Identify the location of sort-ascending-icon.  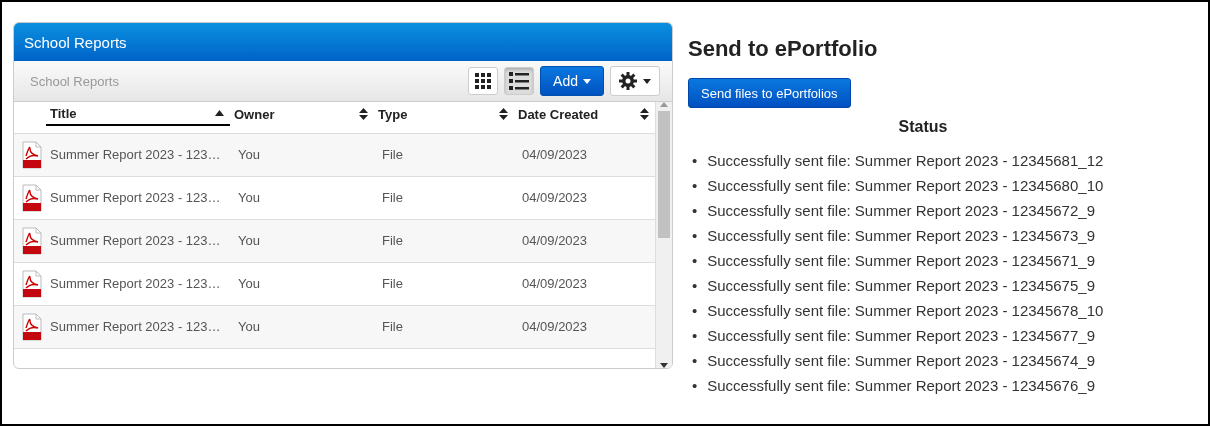
(219, 113).